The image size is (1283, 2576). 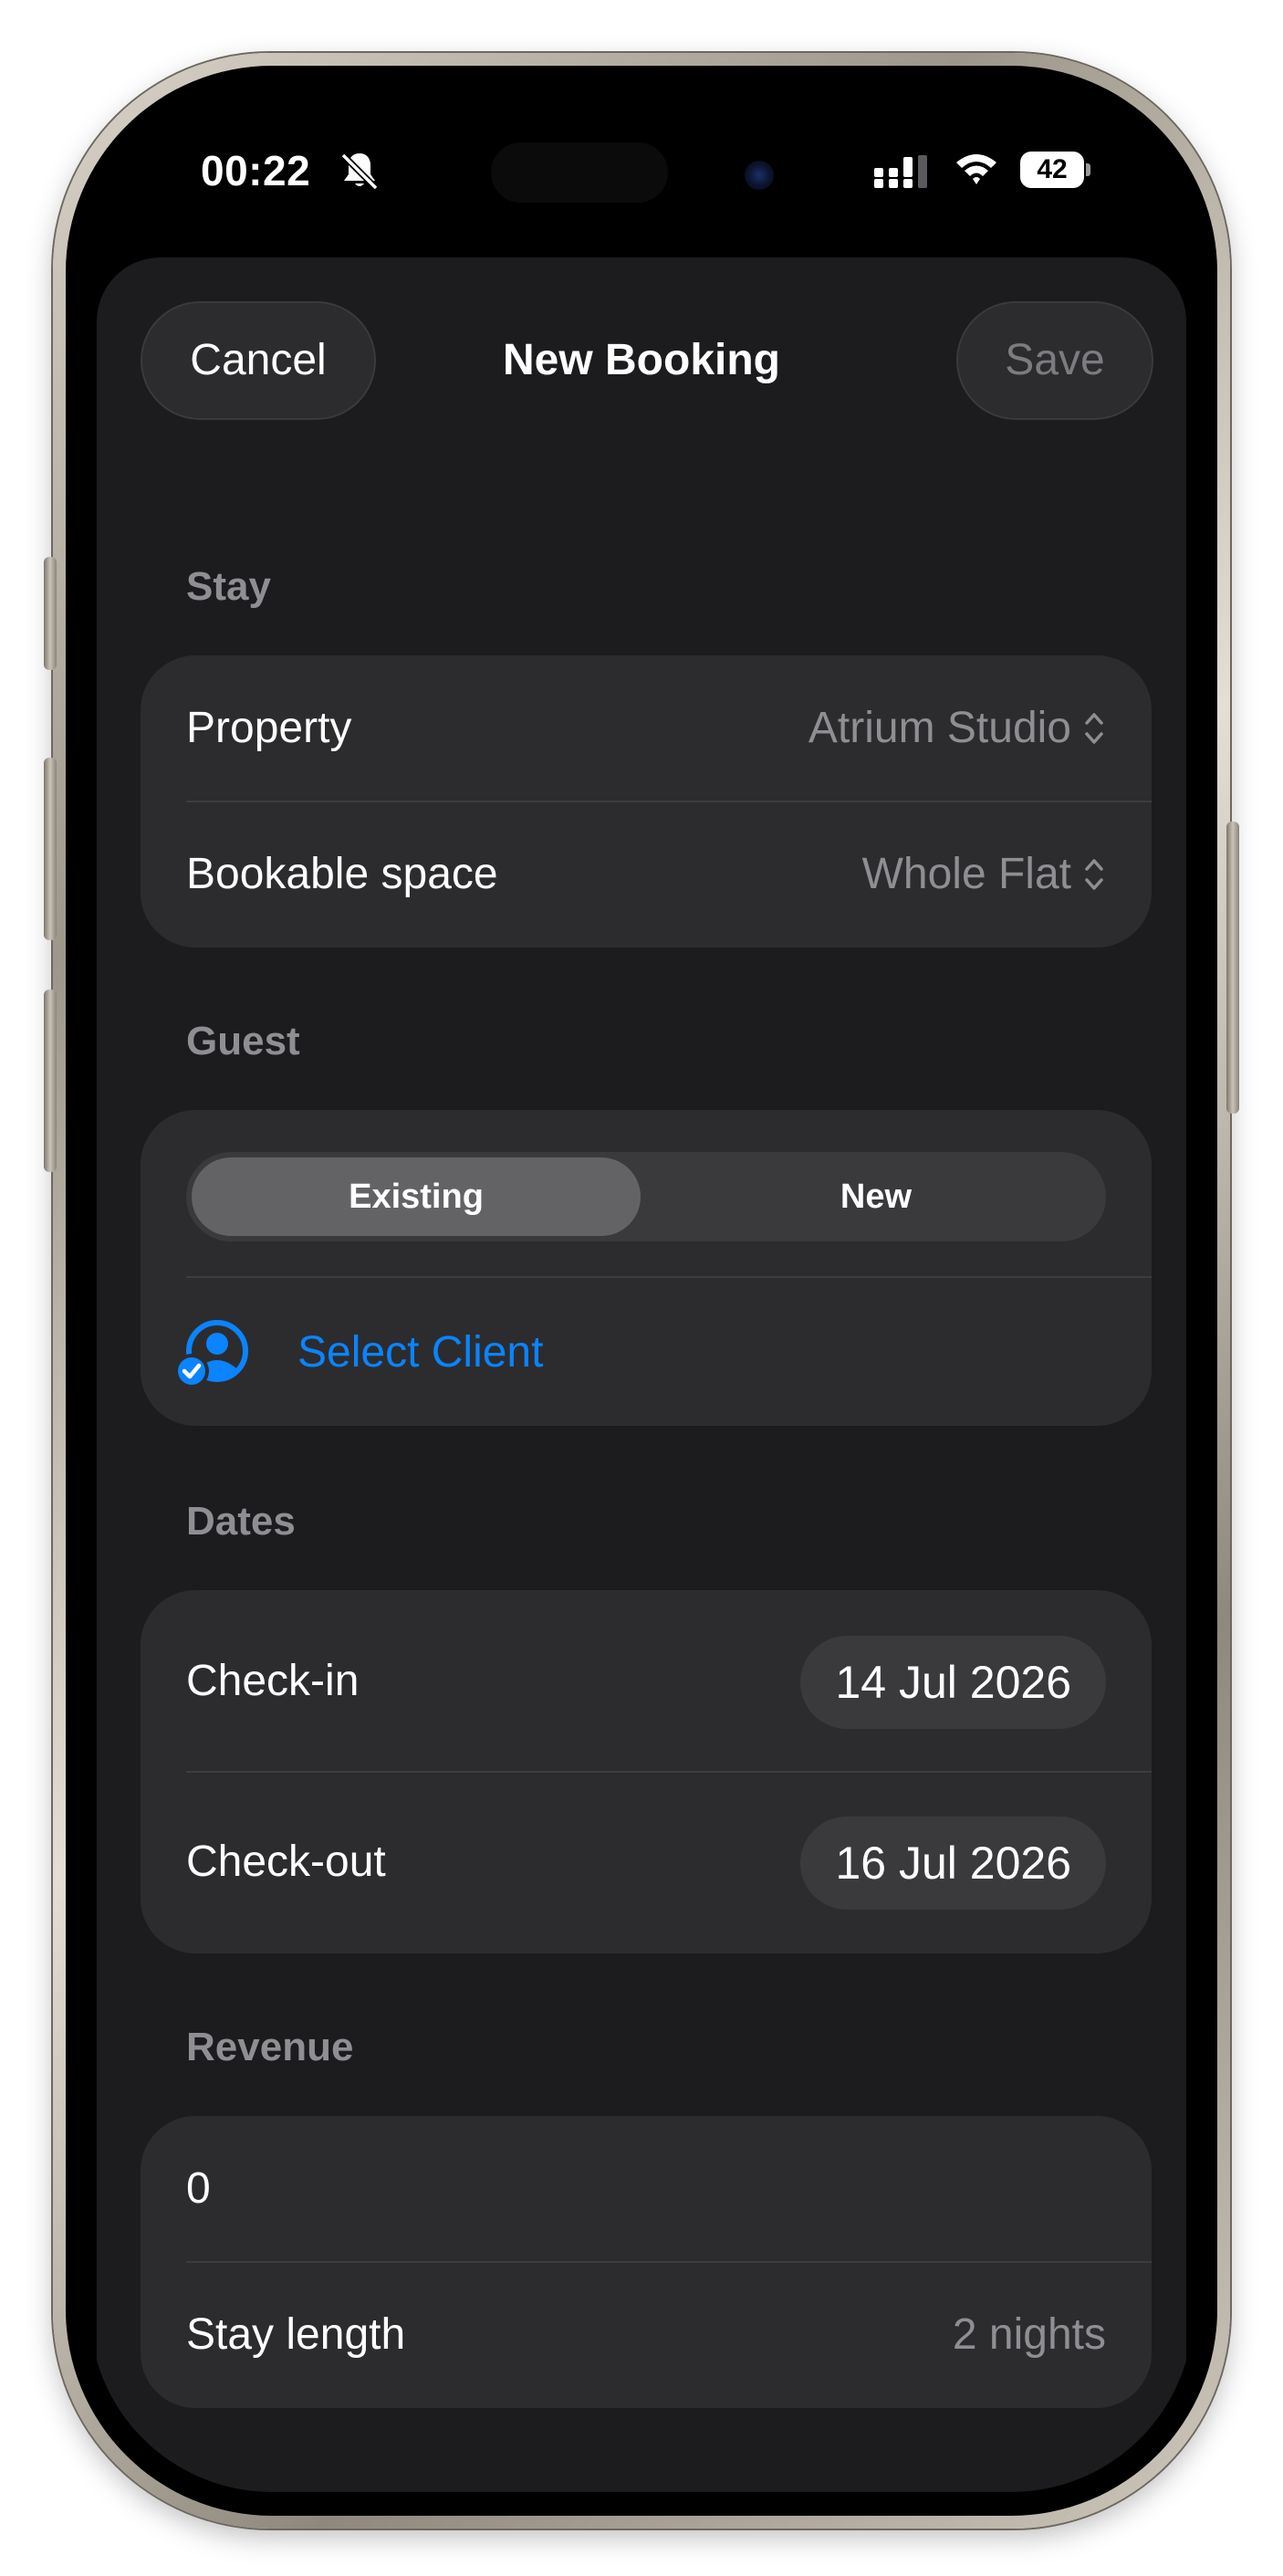 What do you see at coordinates (976, 169) in the screenshot?
I see `wifi-icon` at bounding box center [976, 169].